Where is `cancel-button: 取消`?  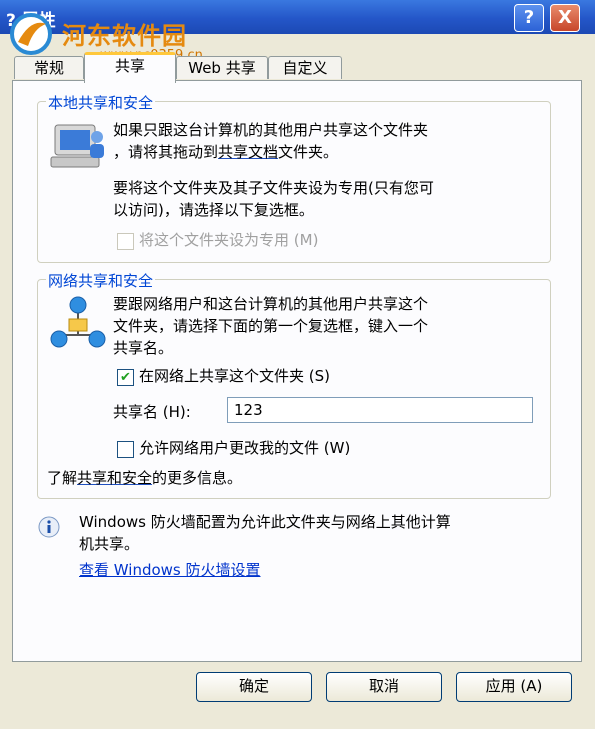
cancel-button: 取消 is located at coordinates (384, 687).